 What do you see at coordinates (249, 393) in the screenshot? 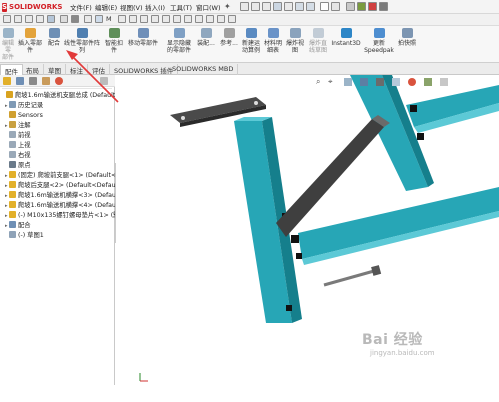
I see `status-bar` at bounding box center [249, 393].